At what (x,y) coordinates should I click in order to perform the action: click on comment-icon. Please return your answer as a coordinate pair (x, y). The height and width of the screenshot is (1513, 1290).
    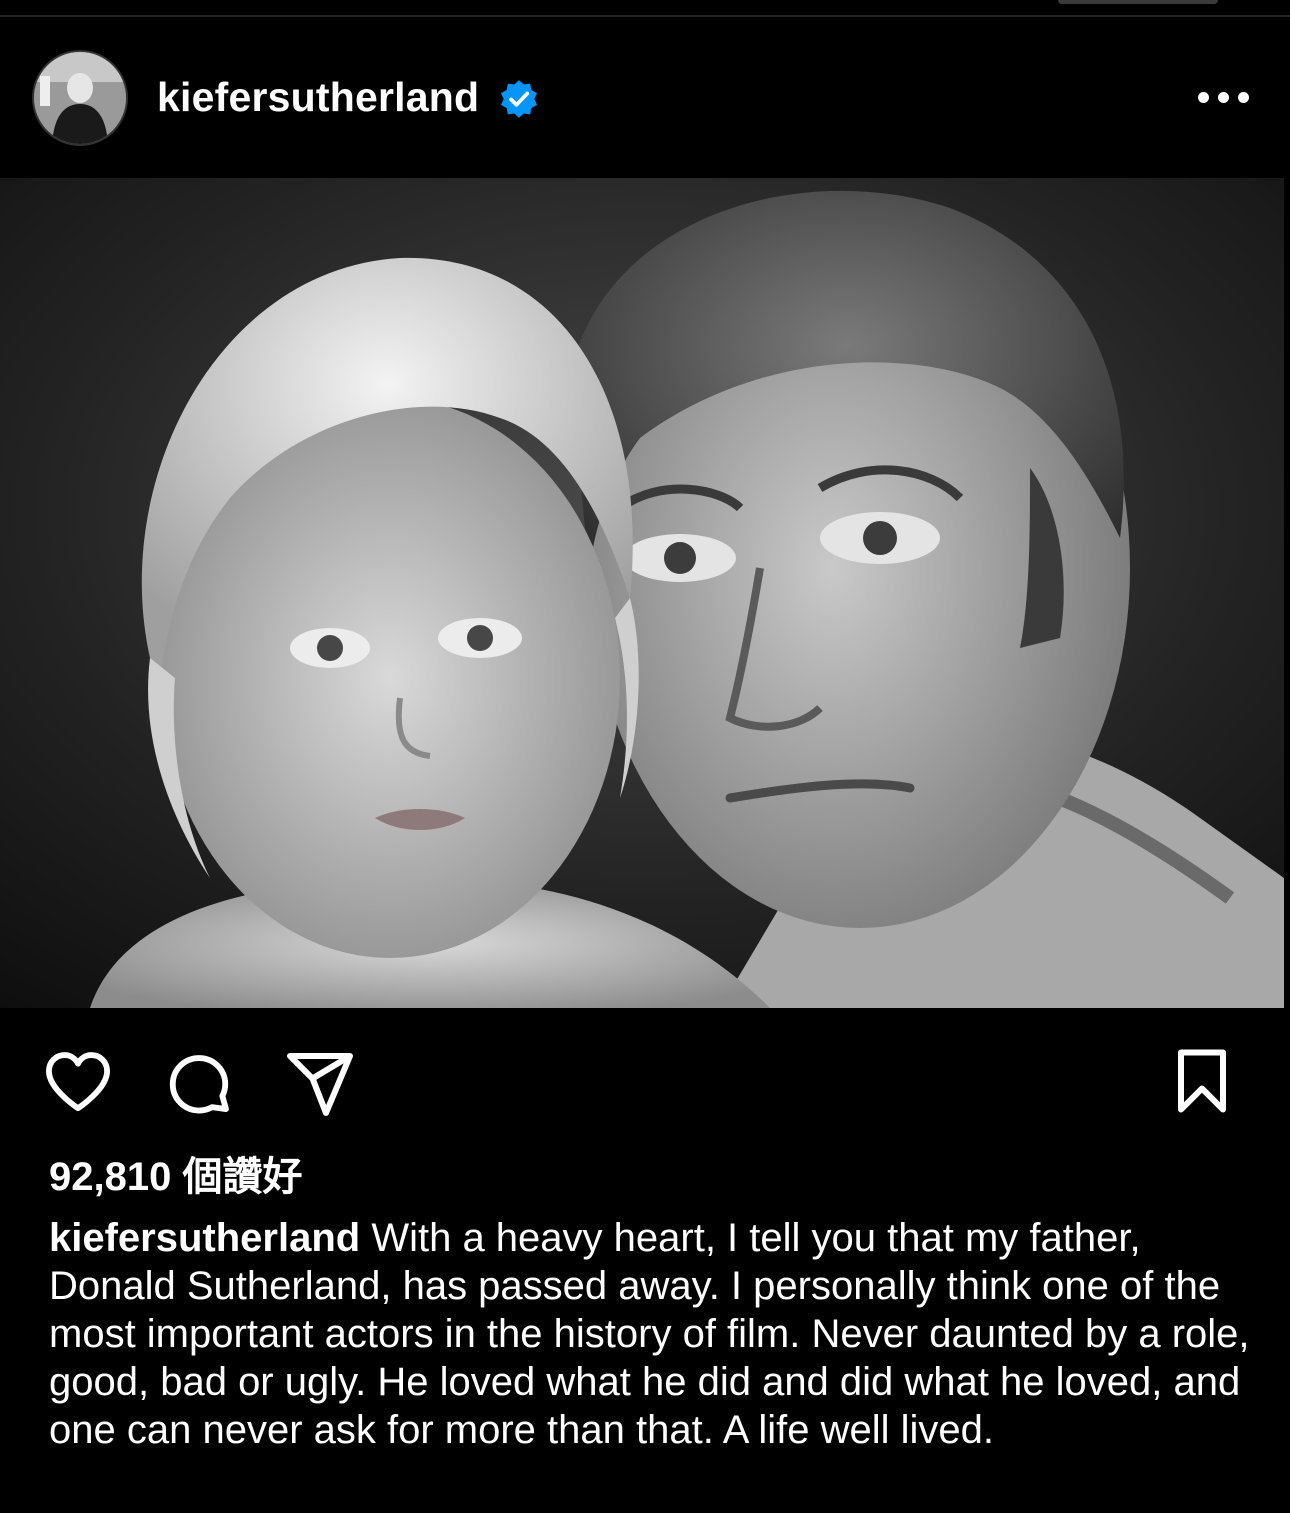
    Looking at the image, I should click on (199, 1085).